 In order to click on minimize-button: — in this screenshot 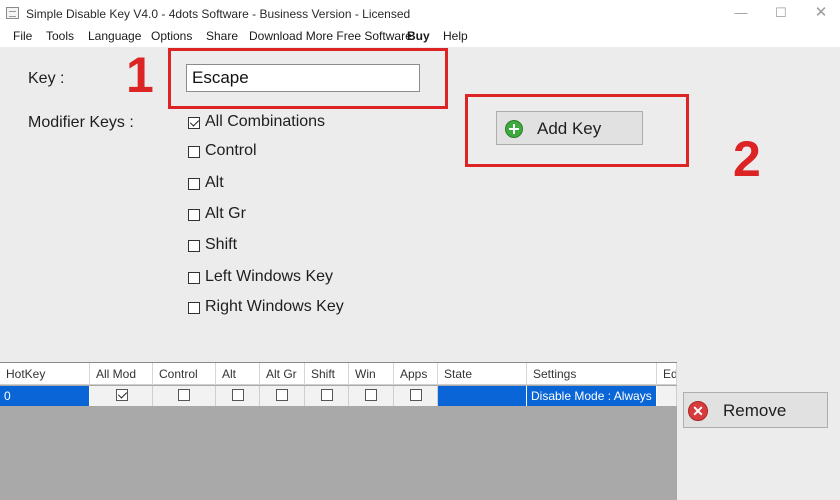, I will do `click(741, 13)`.